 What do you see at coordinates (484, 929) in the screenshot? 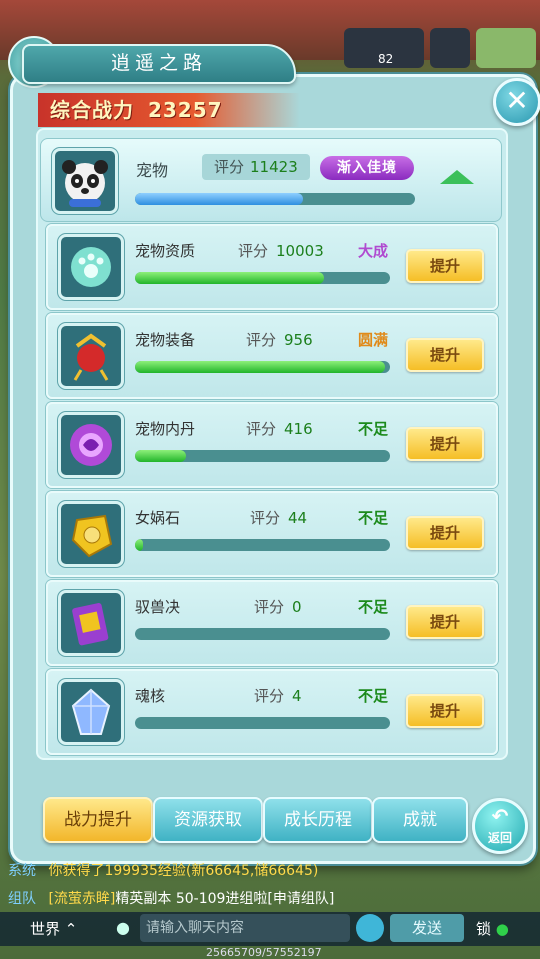
I see `lock-label: 锁` at bounding box center [484, 929].